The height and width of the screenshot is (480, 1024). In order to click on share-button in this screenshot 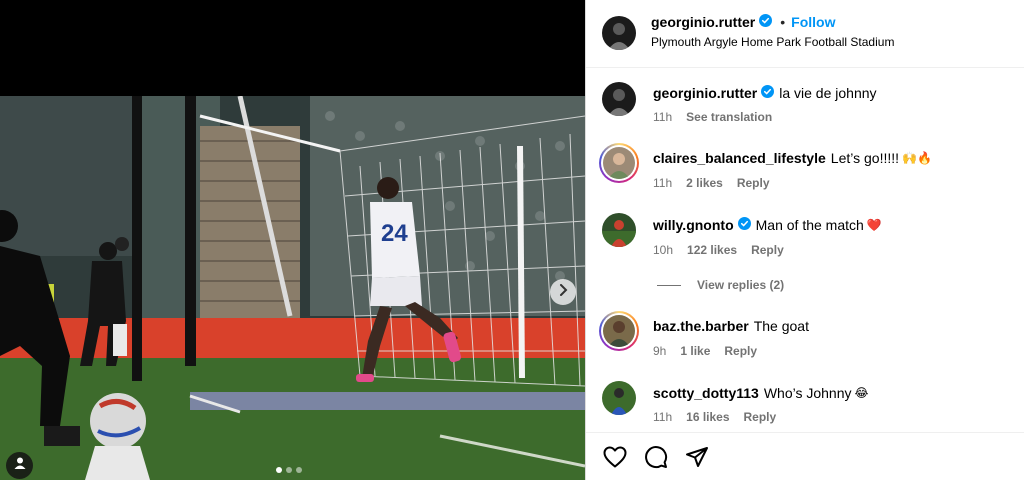, I will do `click(697, 459)`.